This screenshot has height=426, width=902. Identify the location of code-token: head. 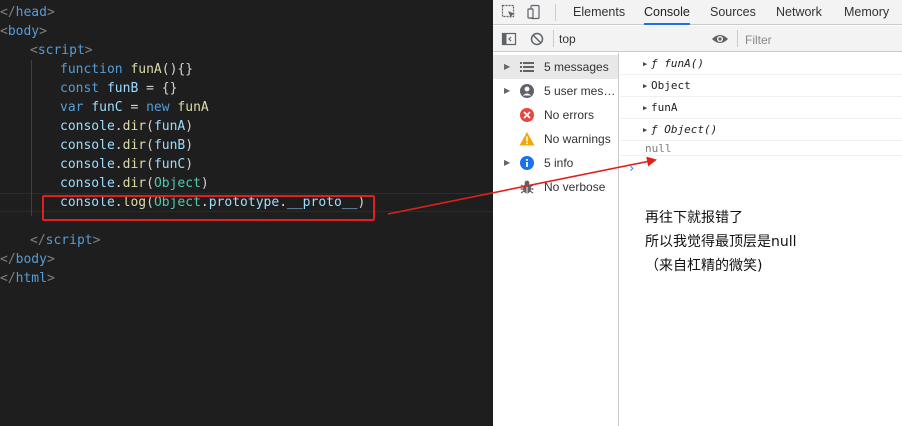
(31, 12).